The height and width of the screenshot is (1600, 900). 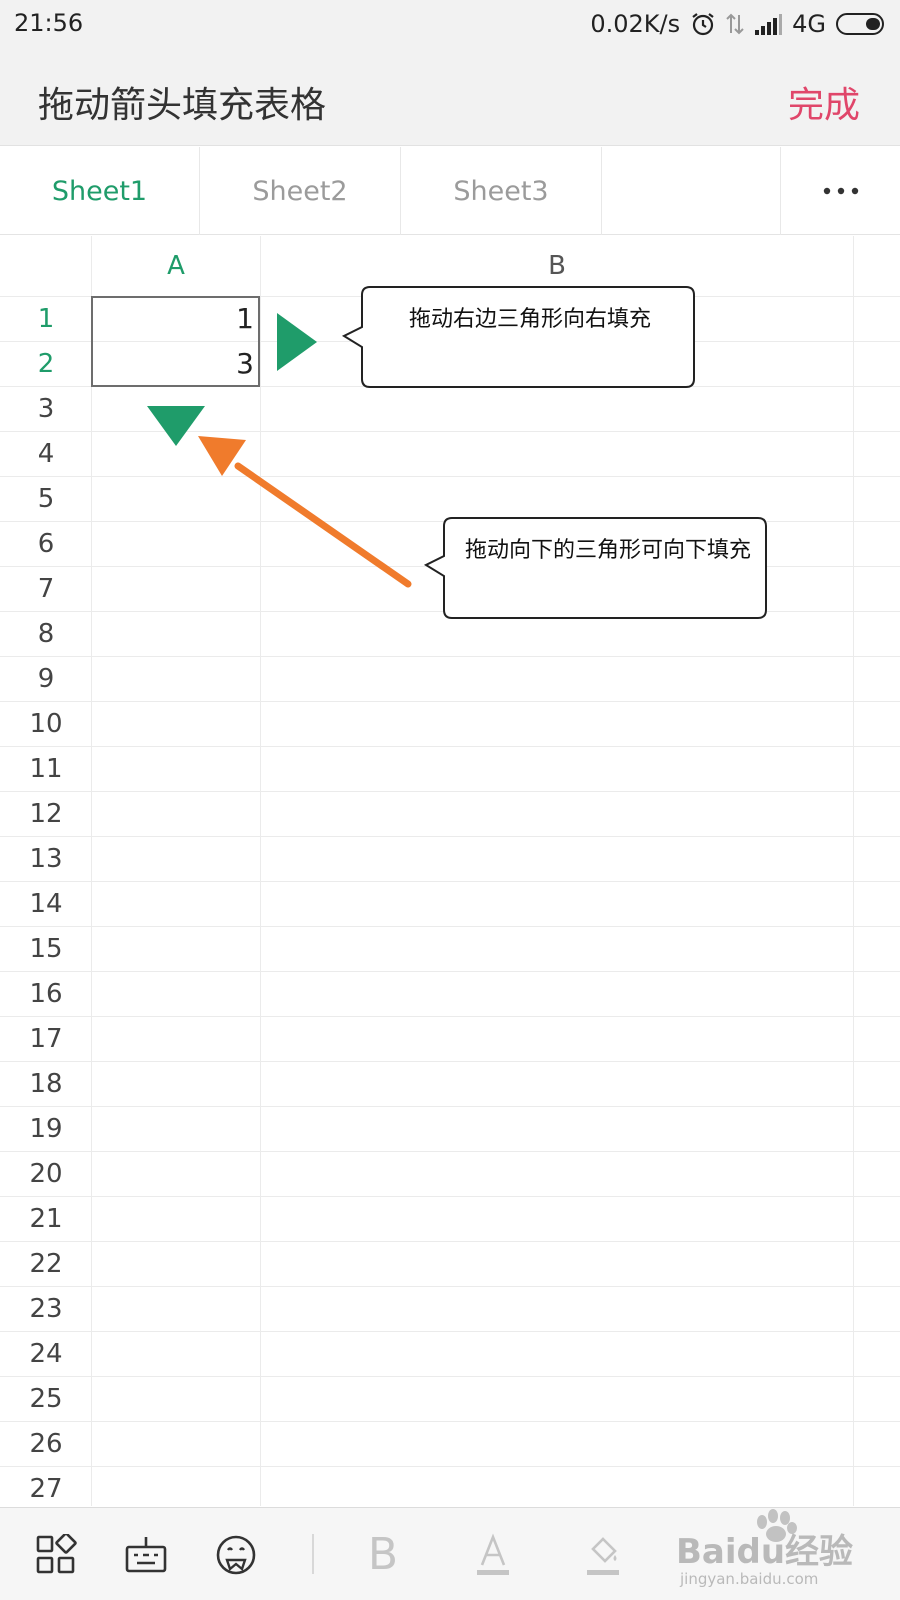 What do you see at coordinates (46, 1398) in the screenshot?
I see `row-header: 25` at bounding box center [46, 1398].